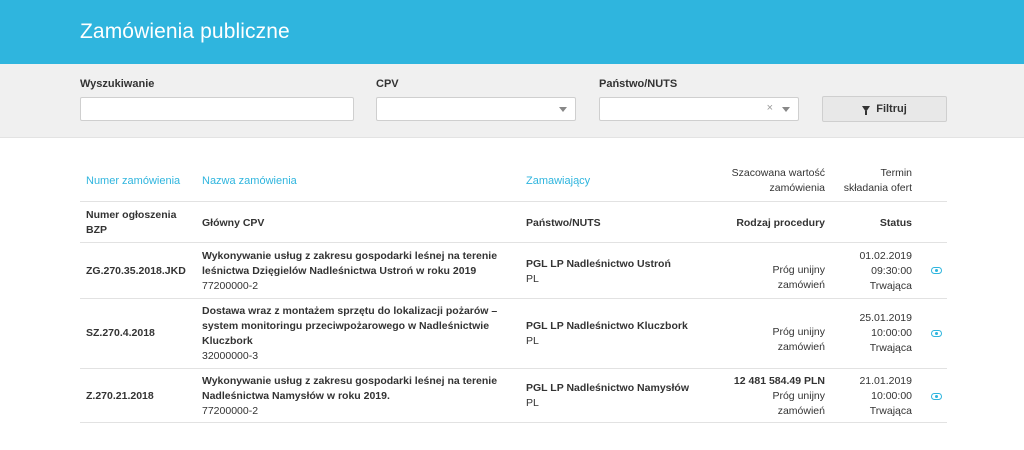 This screenshot has height=450, width=1024. I want to click on column-header-deadline-line1: Termin, so click(896, 173).